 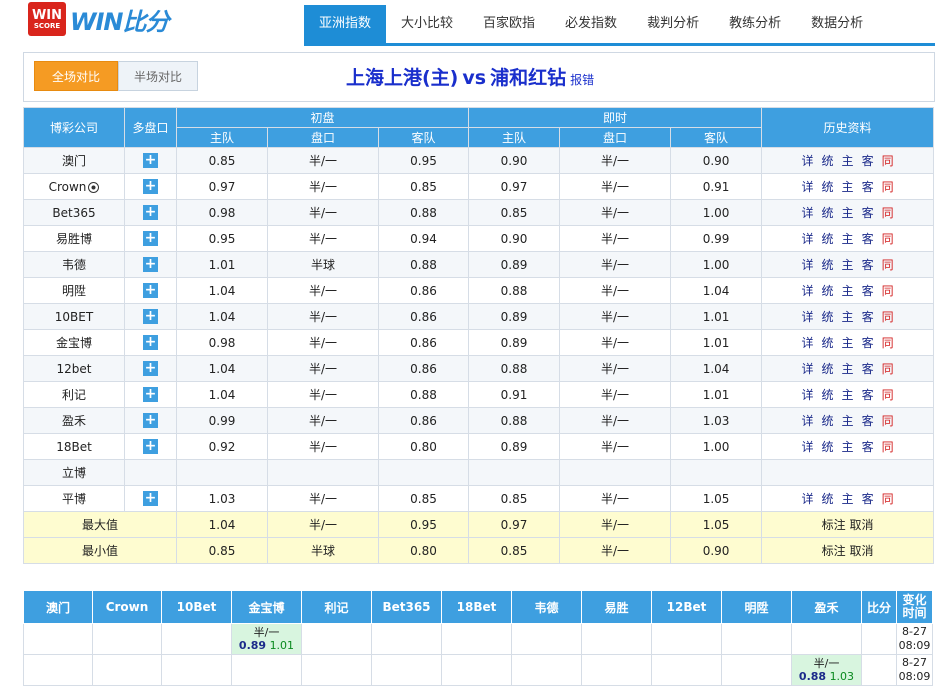 What do you see at coordinates (582, 80) in the screenshot?
I see `report-error-link: 报错` at bounding box center [582, 80].